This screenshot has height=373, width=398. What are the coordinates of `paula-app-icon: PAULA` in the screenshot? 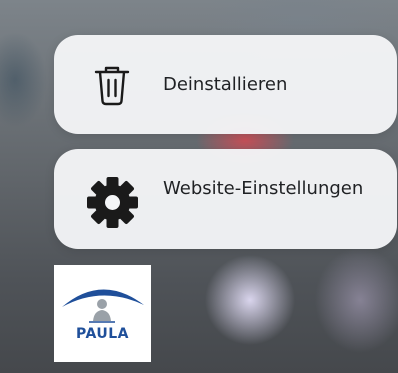 It's located at (102, 313).